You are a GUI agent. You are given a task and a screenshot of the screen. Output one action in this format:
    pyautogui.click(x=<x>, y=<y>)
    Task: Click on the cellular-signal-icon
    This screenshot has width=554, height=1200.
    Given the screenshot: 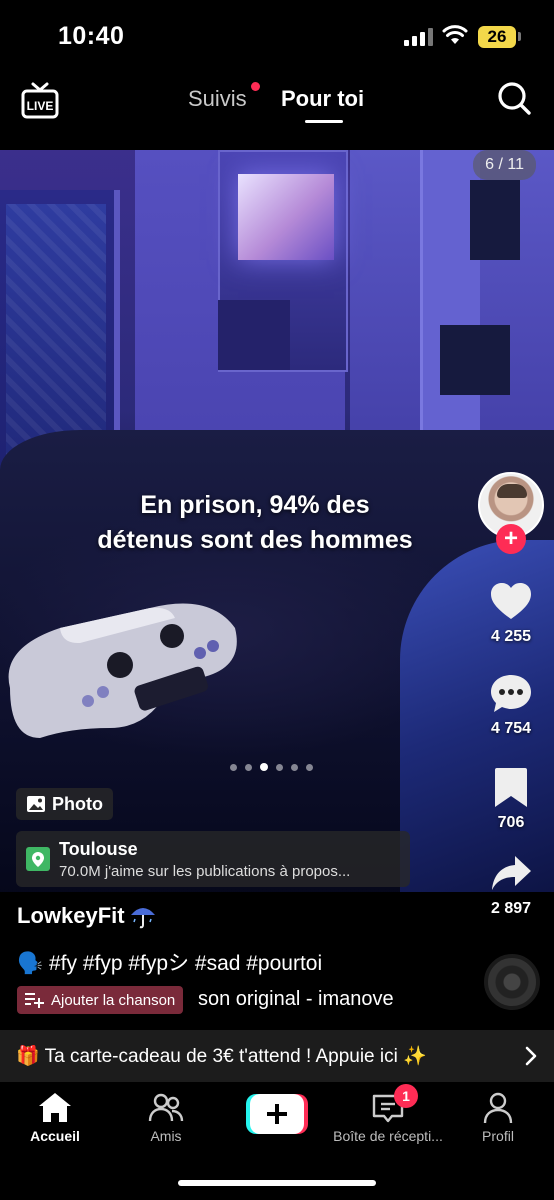 What is the action you would take?
    pyautogui.click(x=418, y=37)
    